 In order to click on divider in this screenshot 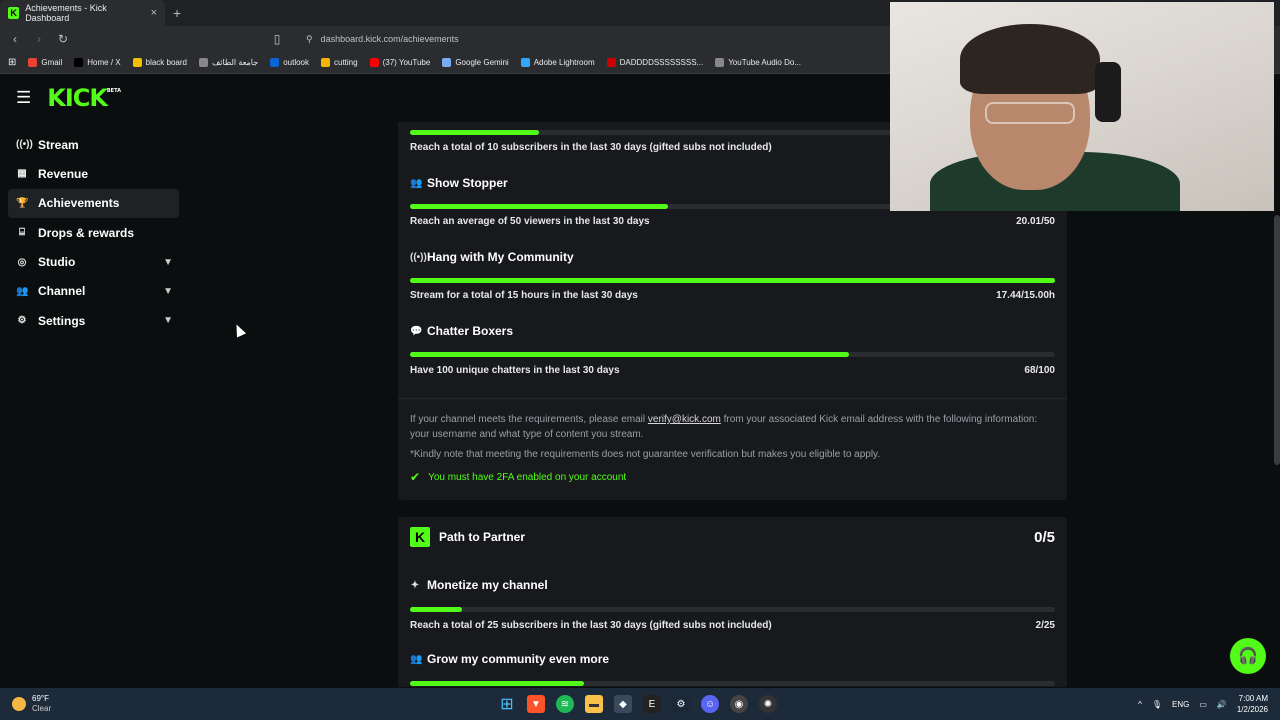, I will do `click(732, 398)`.